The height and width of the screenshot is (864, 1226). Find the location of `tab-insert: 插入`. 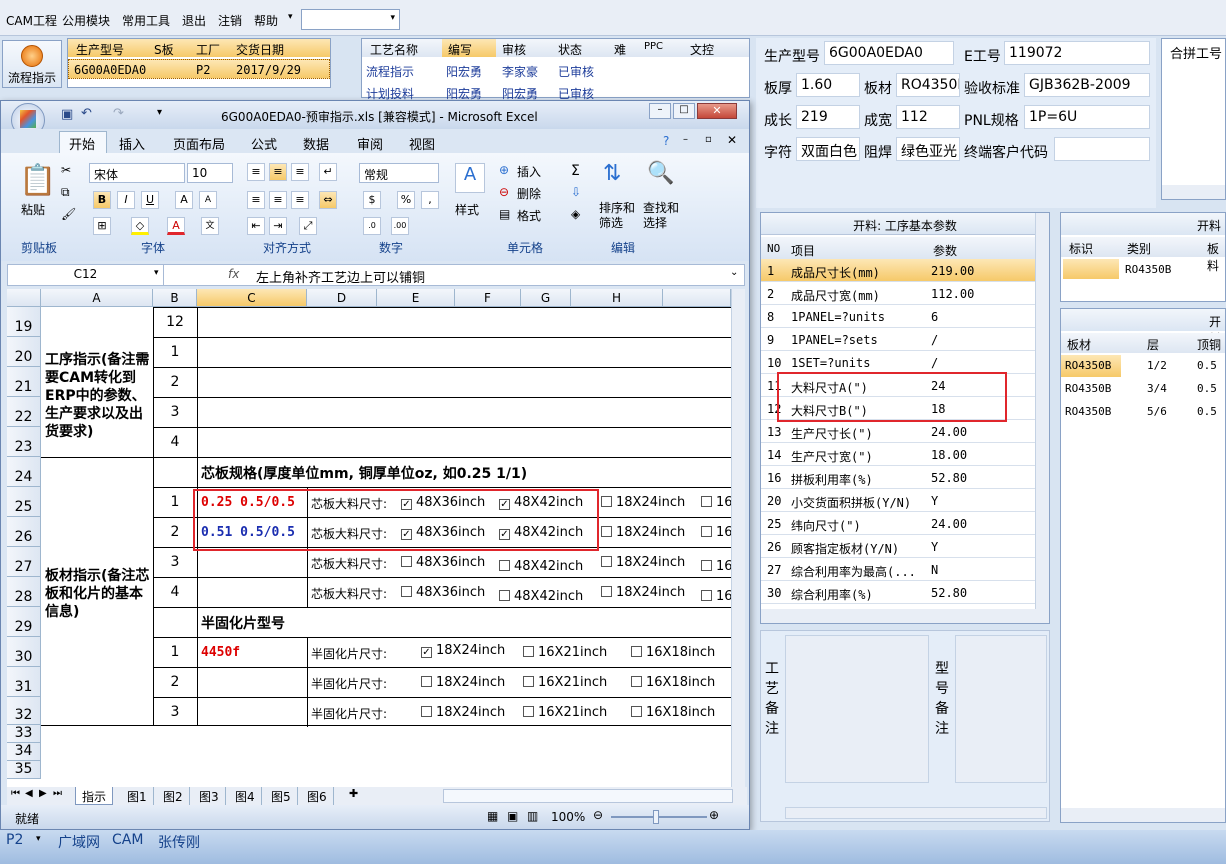

tab-insert: 插入 is located at coordinates (132, 143).